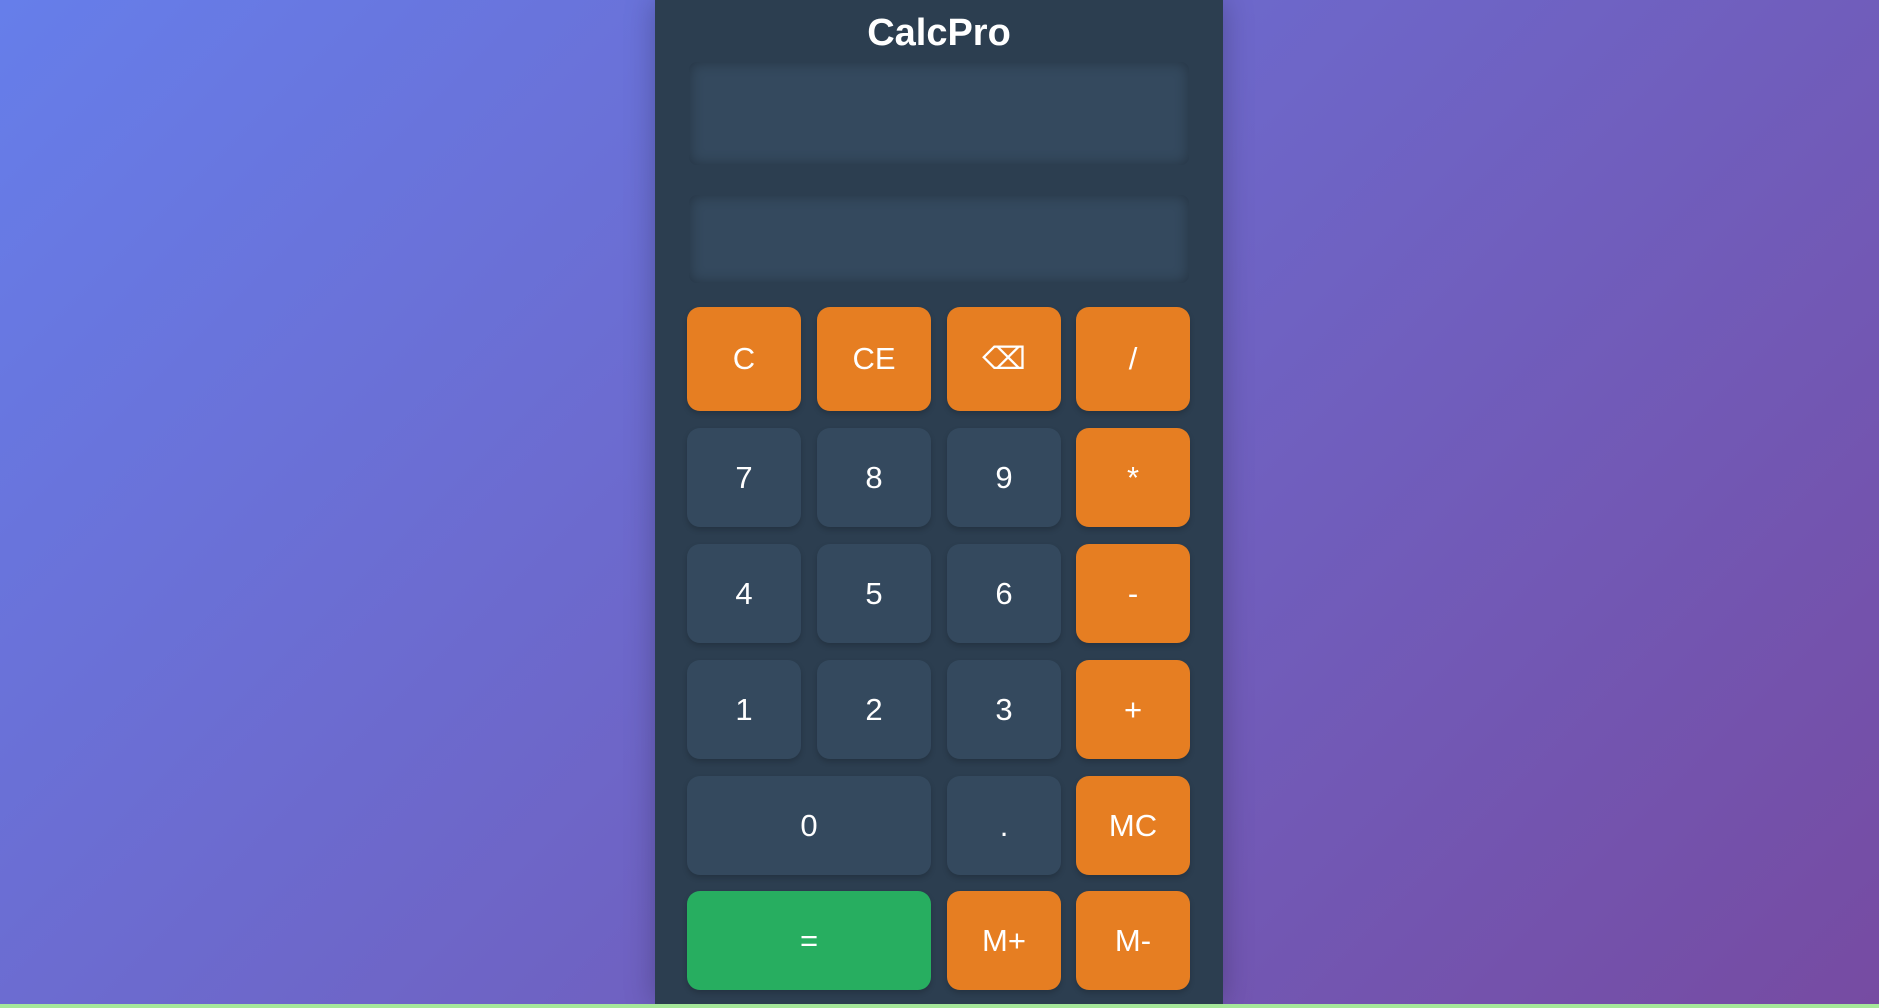 The image size is (1879, 1008). What do you see at coordinates (1133, 940) in the screenshot?
I see `memory-subtract-button: M-` at bounding box center [1133, 940].